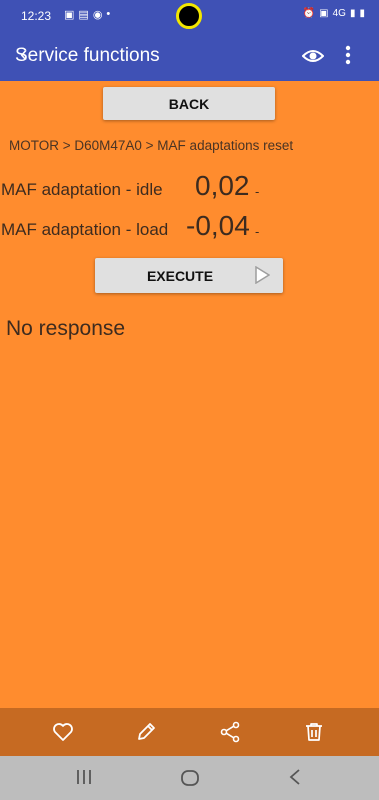 The width and height of the screenshot is (379, 800). Describe the element at coordinates (257, 191) in the screenshot. I see `maf-idle-unit: -` at that location.